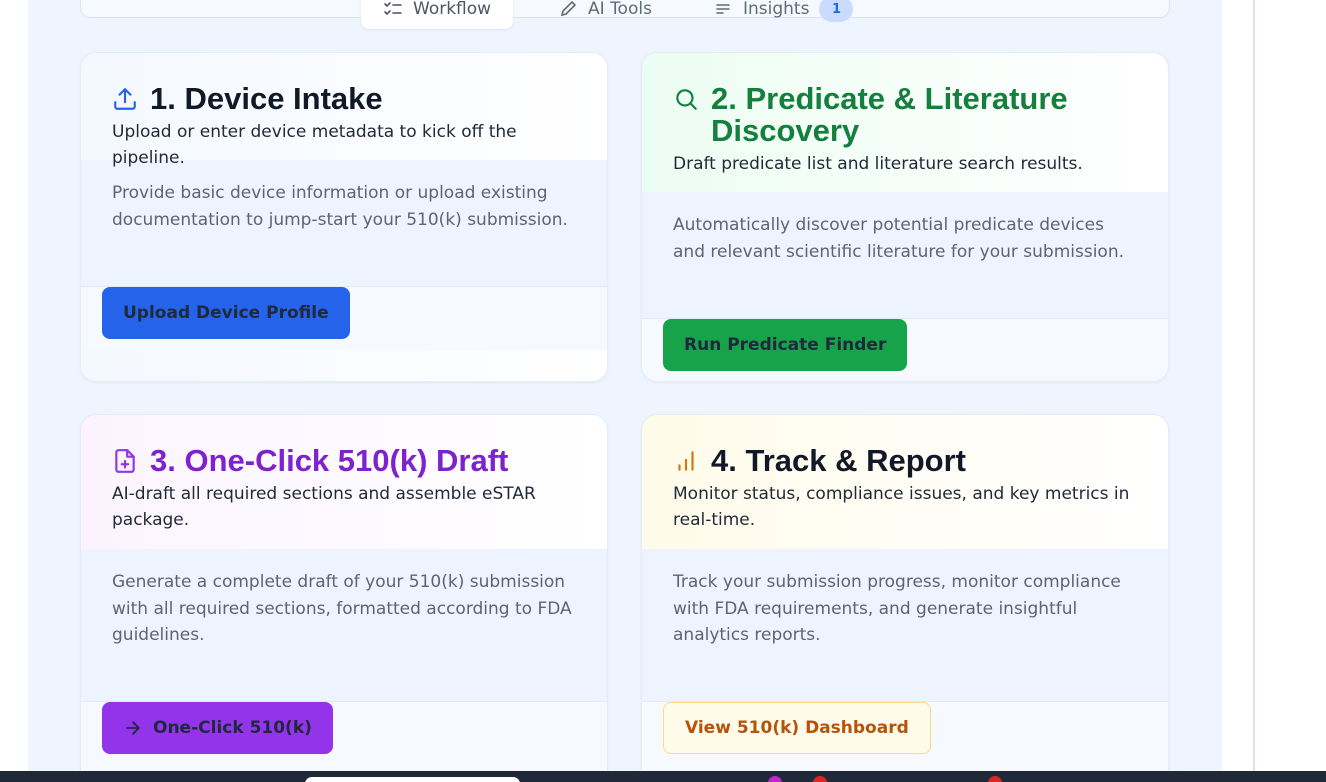  I want to click on card-footer: View 510(k) Dashboard, so click(905, 736).